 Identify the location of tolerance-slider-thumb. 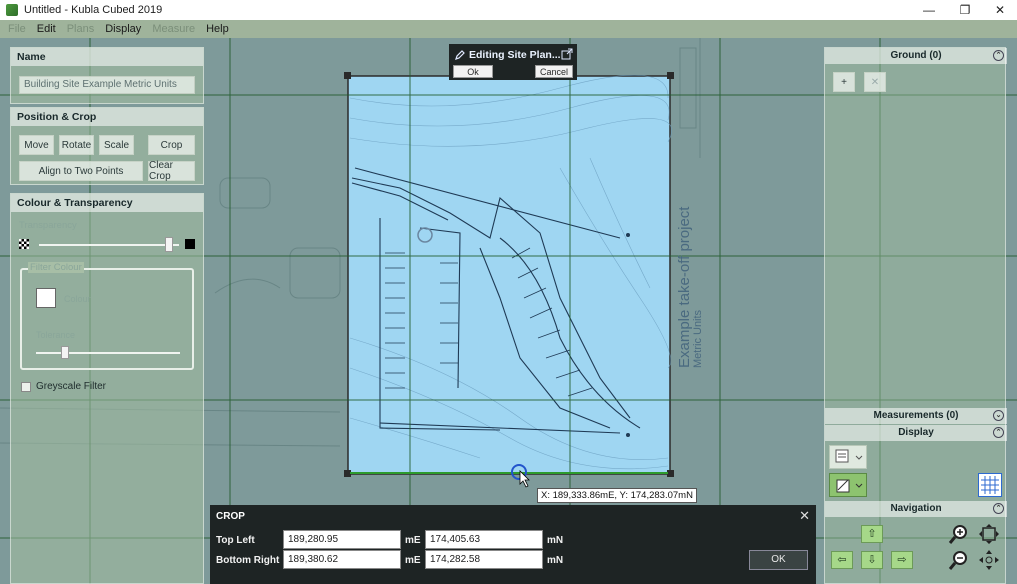
(65, 352).